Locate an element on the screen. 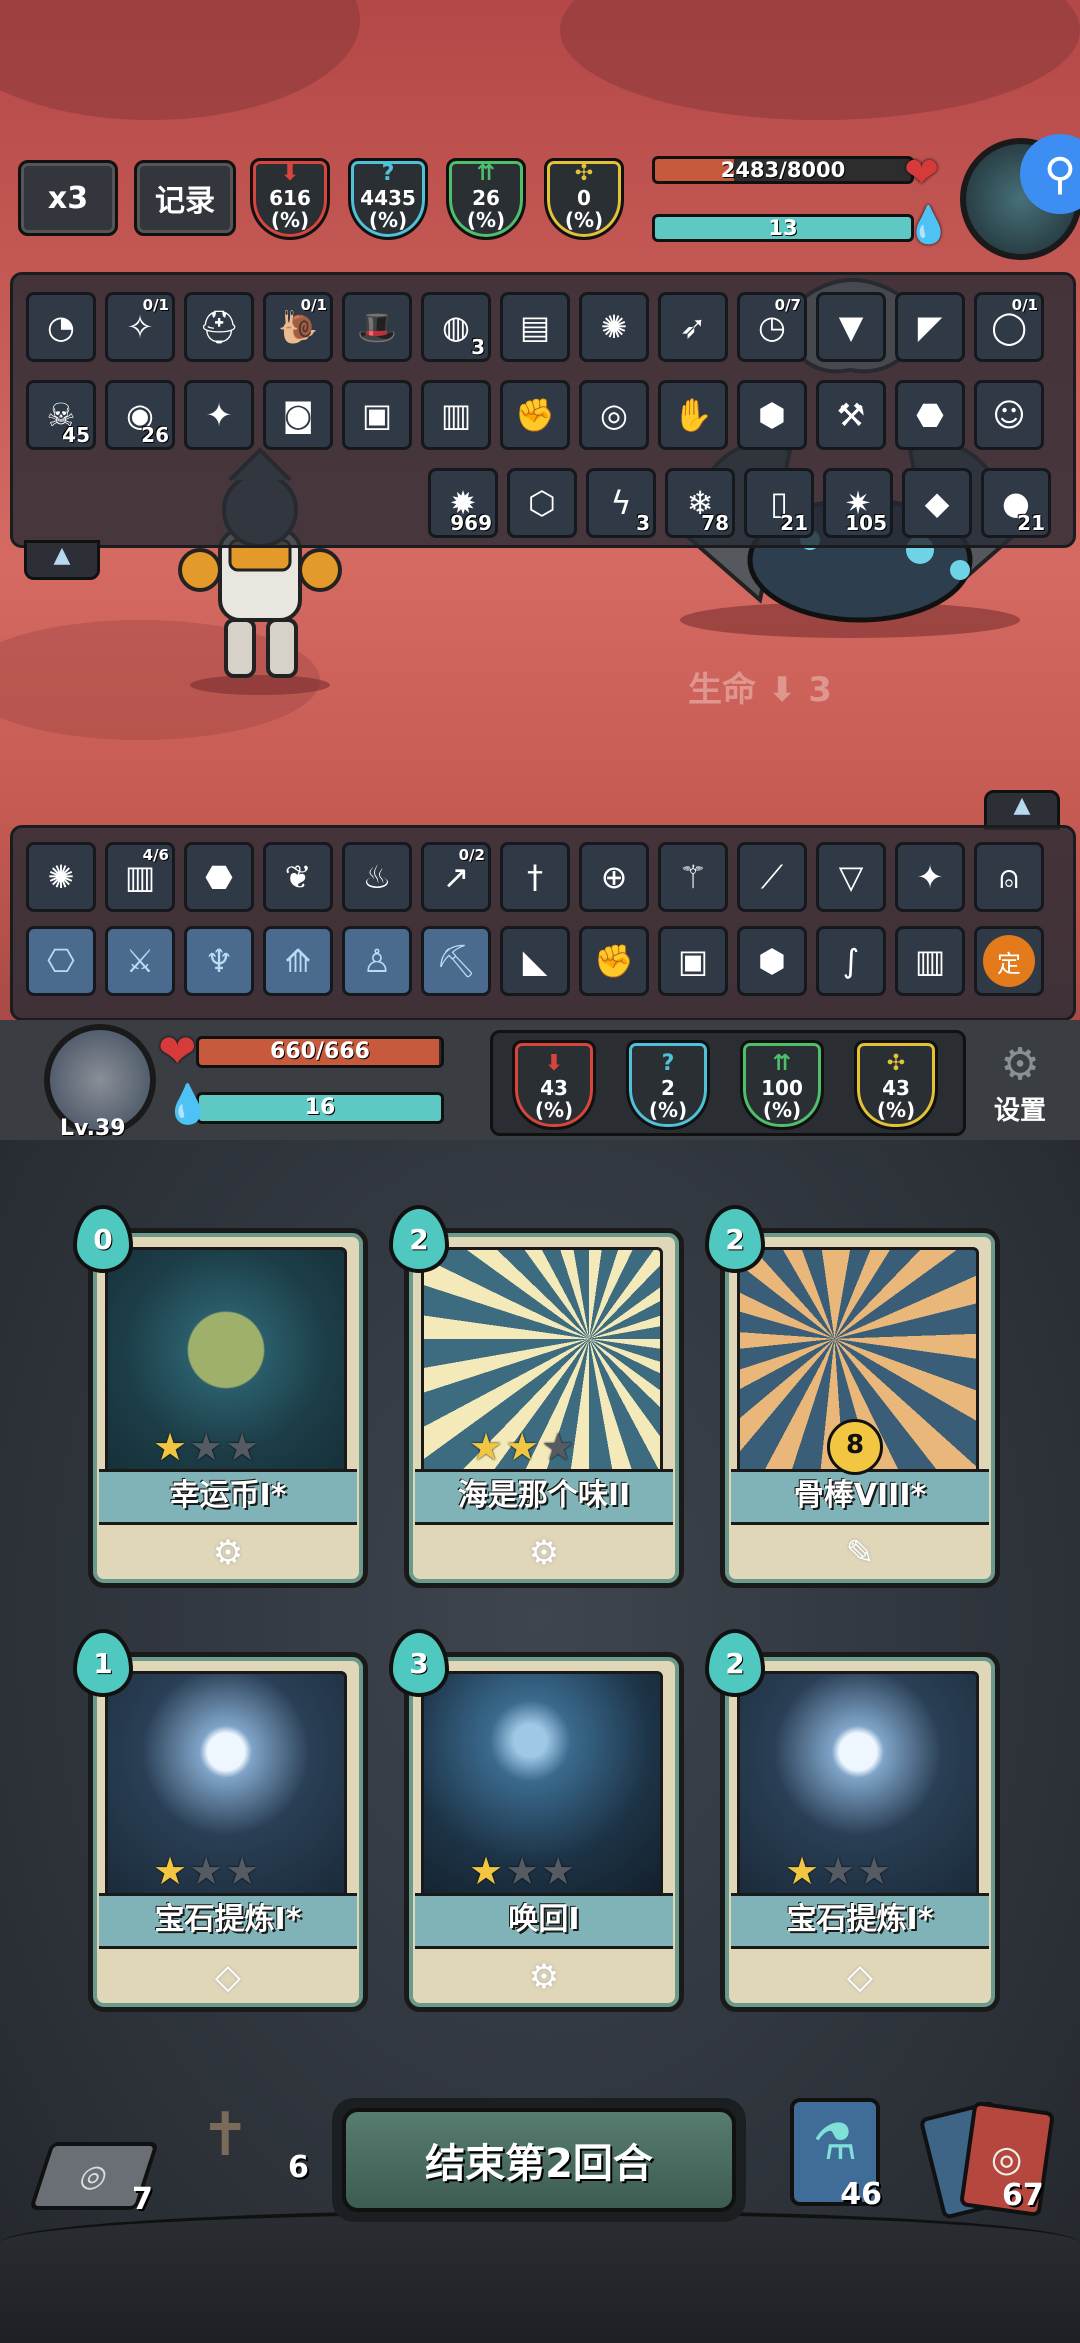 This screenshot has height=2343, width=1080. skill-card: 2 骨棒VIII* ✎ 8 is located at coordinates (852, 1396).